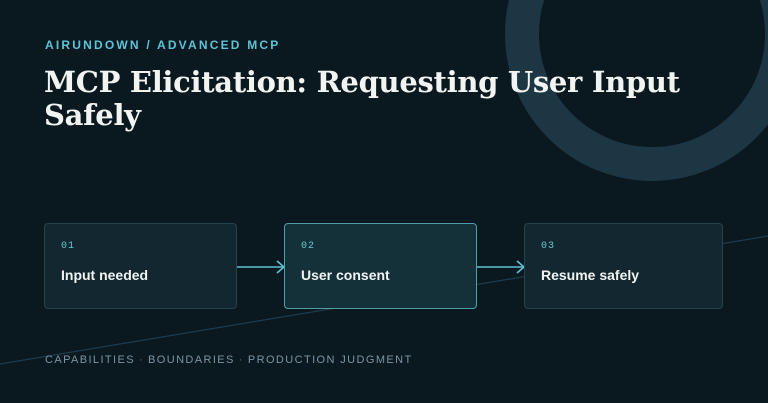 The width and height of the screenshot is (768, 403). Describe the element at coordinates (330, 360) in the screenshot. I see `footer-tag-production-judgment: PRODUCTION JUDGMENT` at that location.